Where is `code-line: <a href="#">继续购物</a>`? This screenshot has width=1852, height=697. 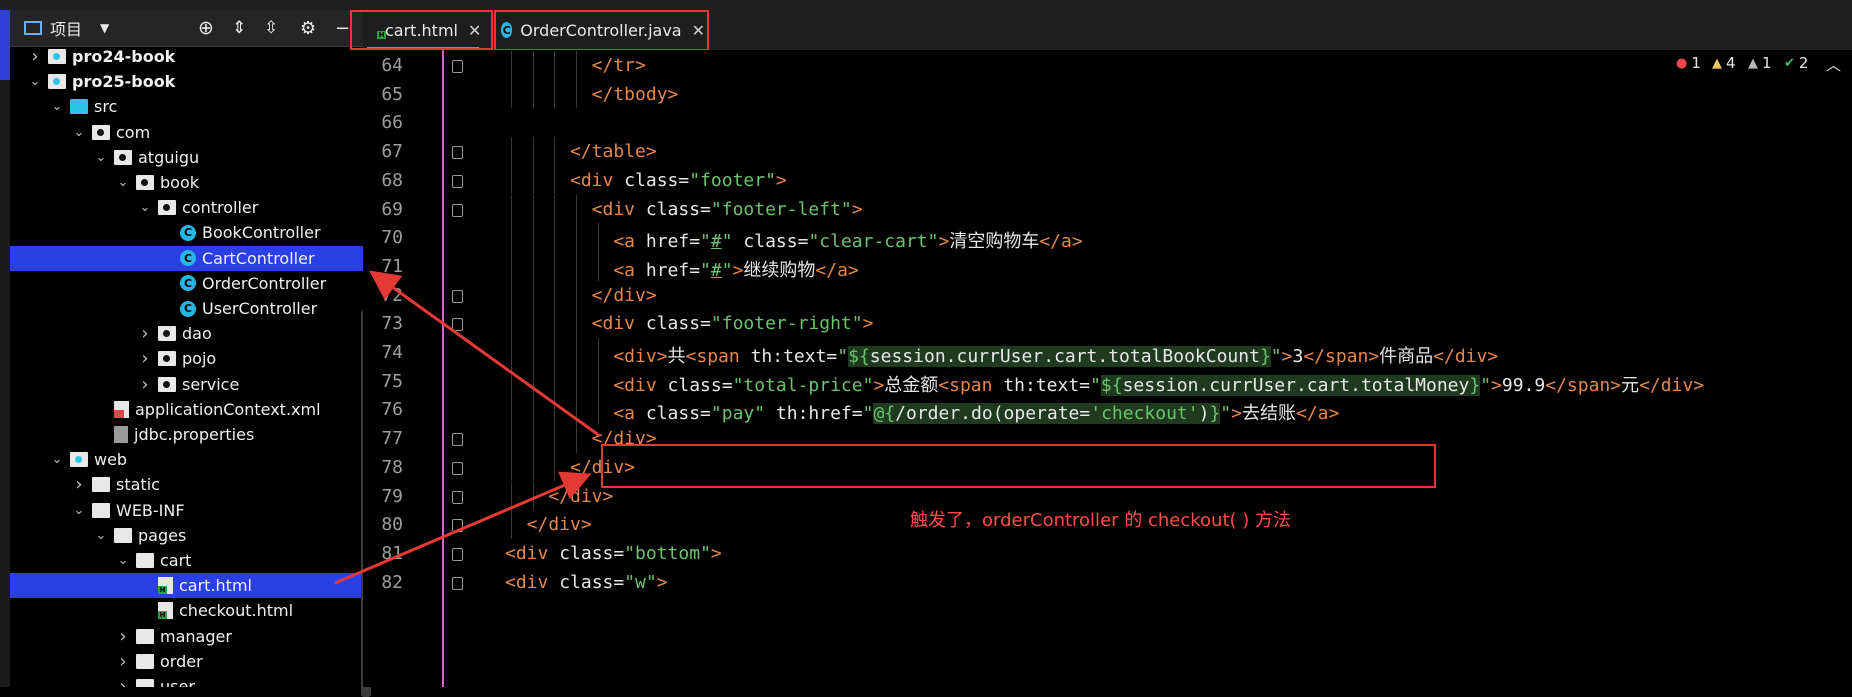 code-line: <a href="#">继续购物</a> is located at coordinates (735, 269).